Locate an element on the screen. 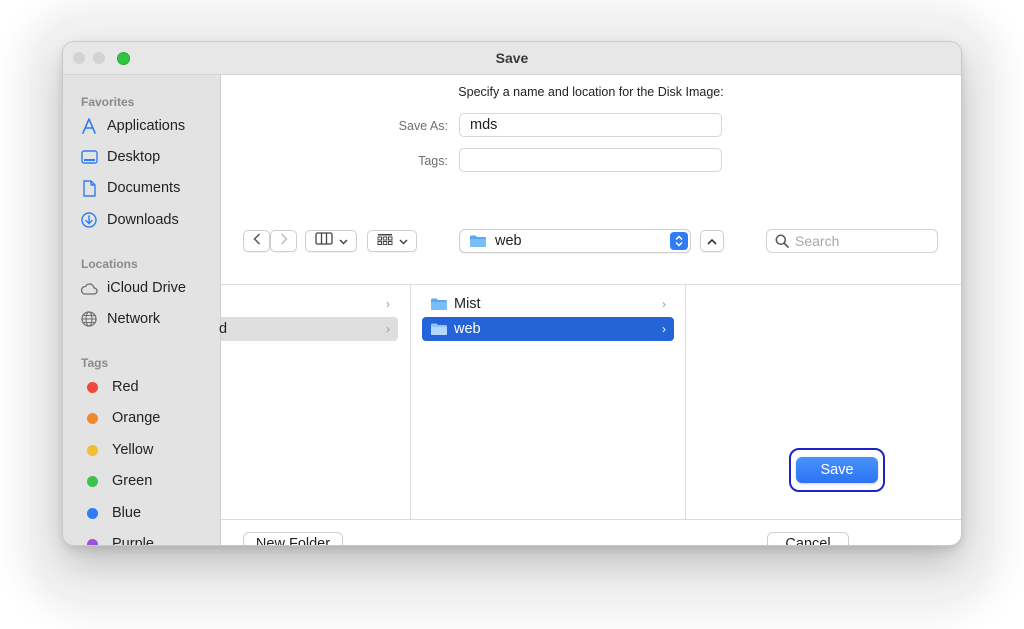 This screenshot has width=1024, height=629. sidebar-tag-blue: Blue is located at coordinates (110, 513).